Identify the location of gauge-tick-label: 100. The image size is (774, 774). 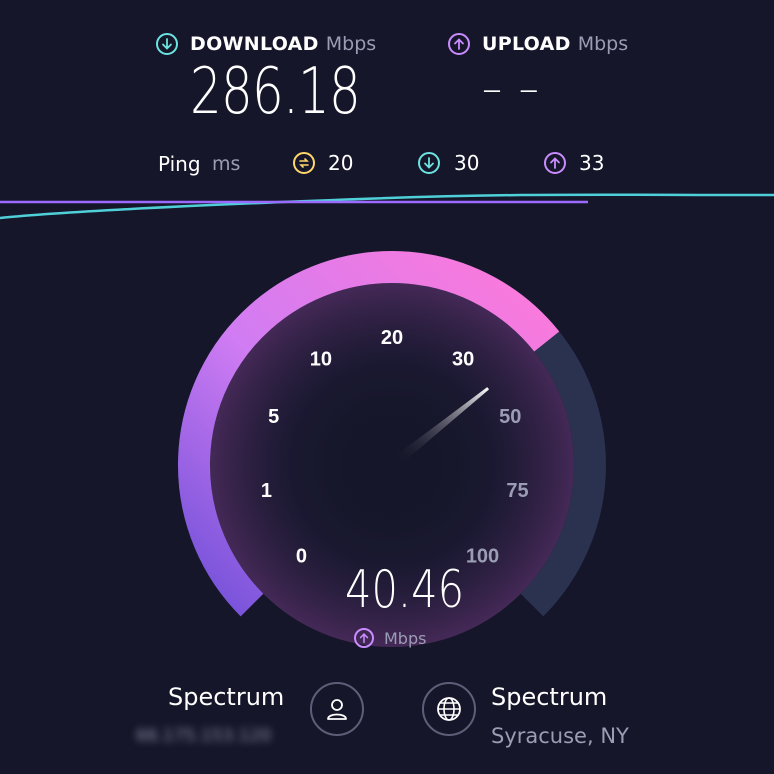
(482, 557).